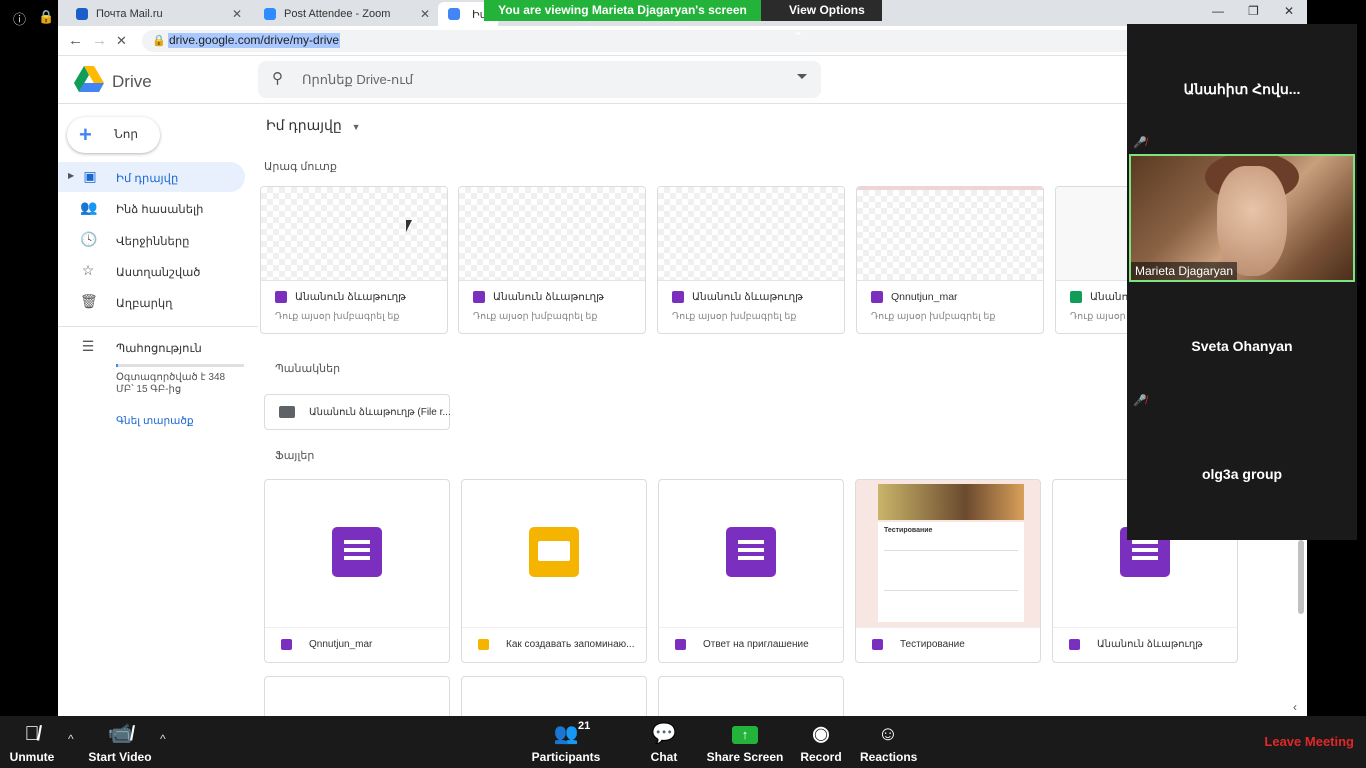 Image resolution: width=1366 pixels, height=768 pixels. I want to click on sidebar-item-label: Իմ դրայվը, so click(147, 179).